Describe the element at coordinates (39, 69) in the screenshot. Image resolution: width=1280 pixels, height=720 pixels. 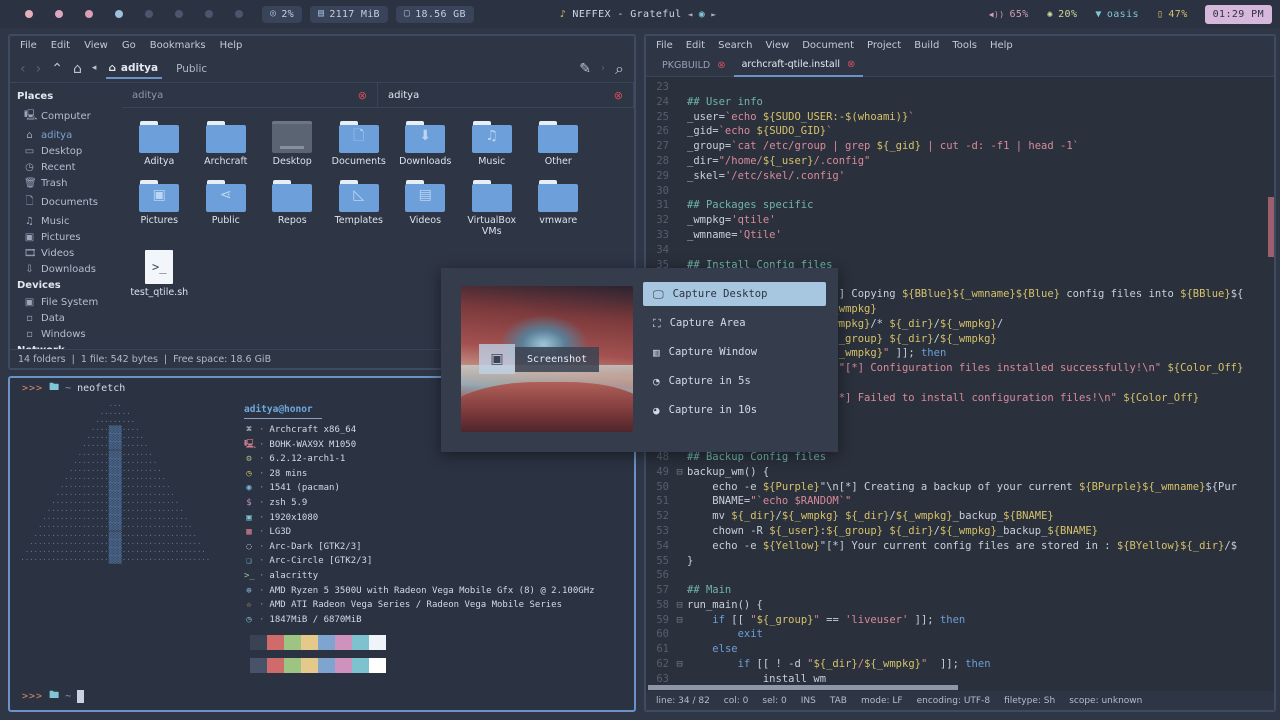
I see `forward-icon: ›` at that location.